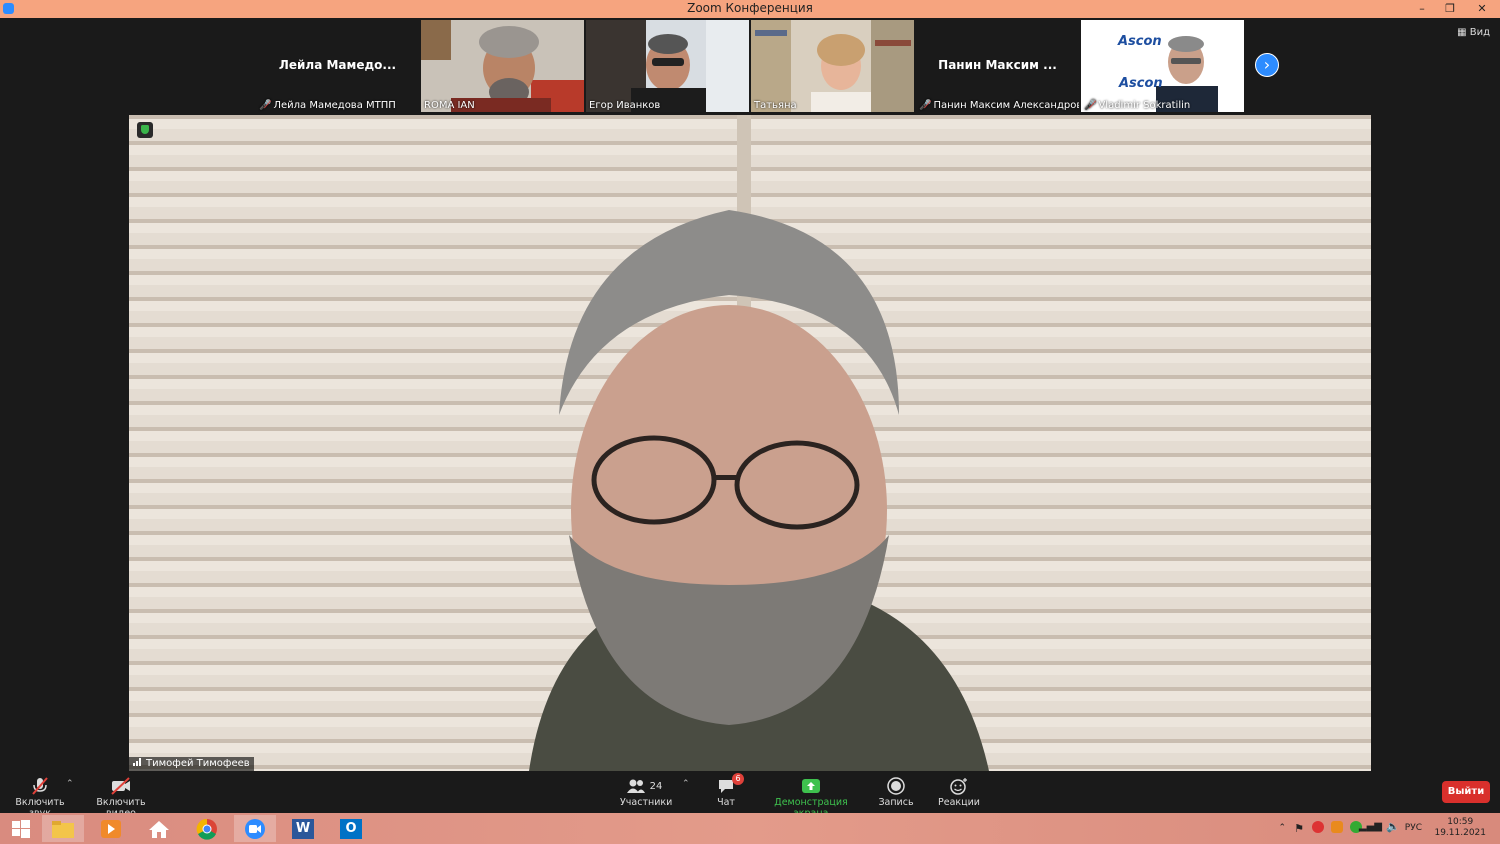  I want to click on outlook-taskbar-button: O, so click(351, 828).